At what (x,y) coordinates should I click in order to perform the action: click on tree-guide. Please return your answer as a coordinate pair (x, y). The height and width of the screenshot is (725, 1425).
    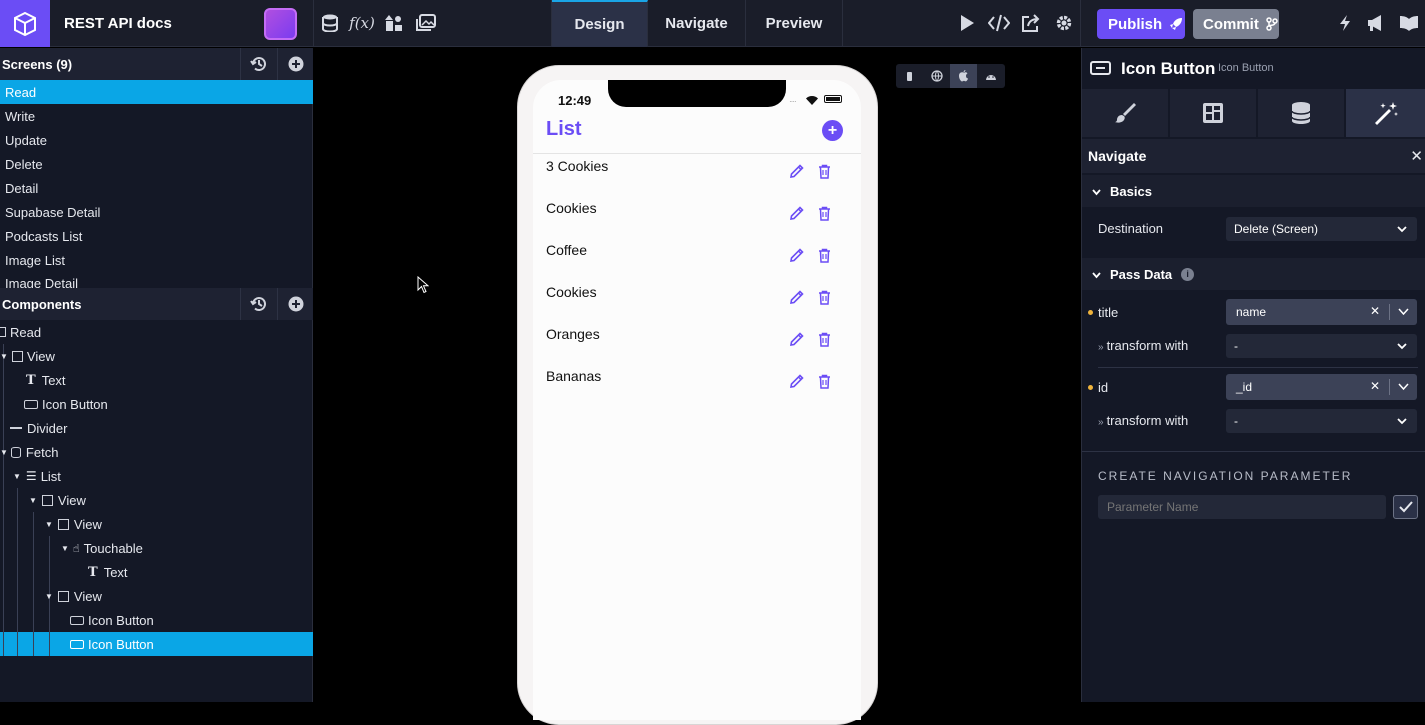
    Looking at the image, I should click on (17, 572).